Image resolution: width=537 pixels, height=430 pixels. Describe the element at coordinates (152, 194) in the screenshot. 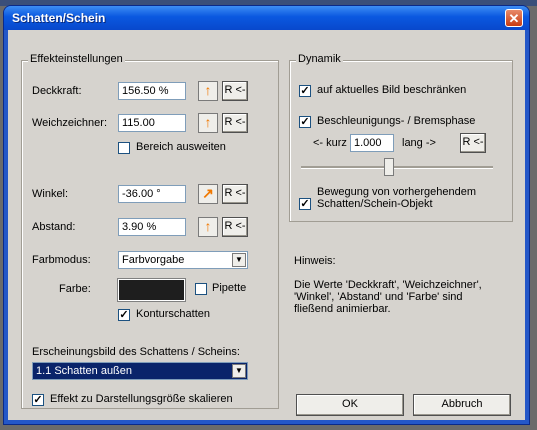

I see `winkel-input: -36.00 °` at that location.